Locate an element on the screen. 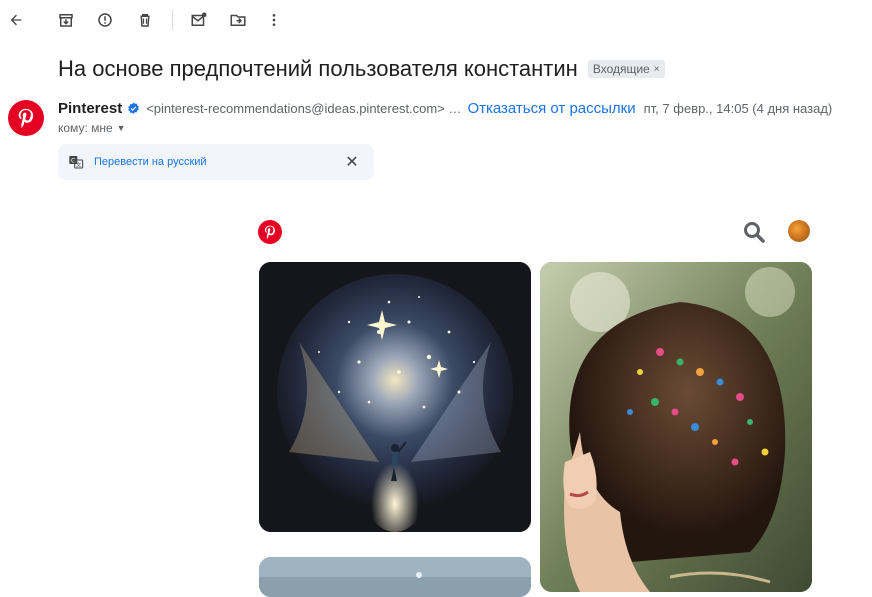 The height and width of the screenshot is (597, 872). mark-unread-icon is located at coordinates (199, 20).